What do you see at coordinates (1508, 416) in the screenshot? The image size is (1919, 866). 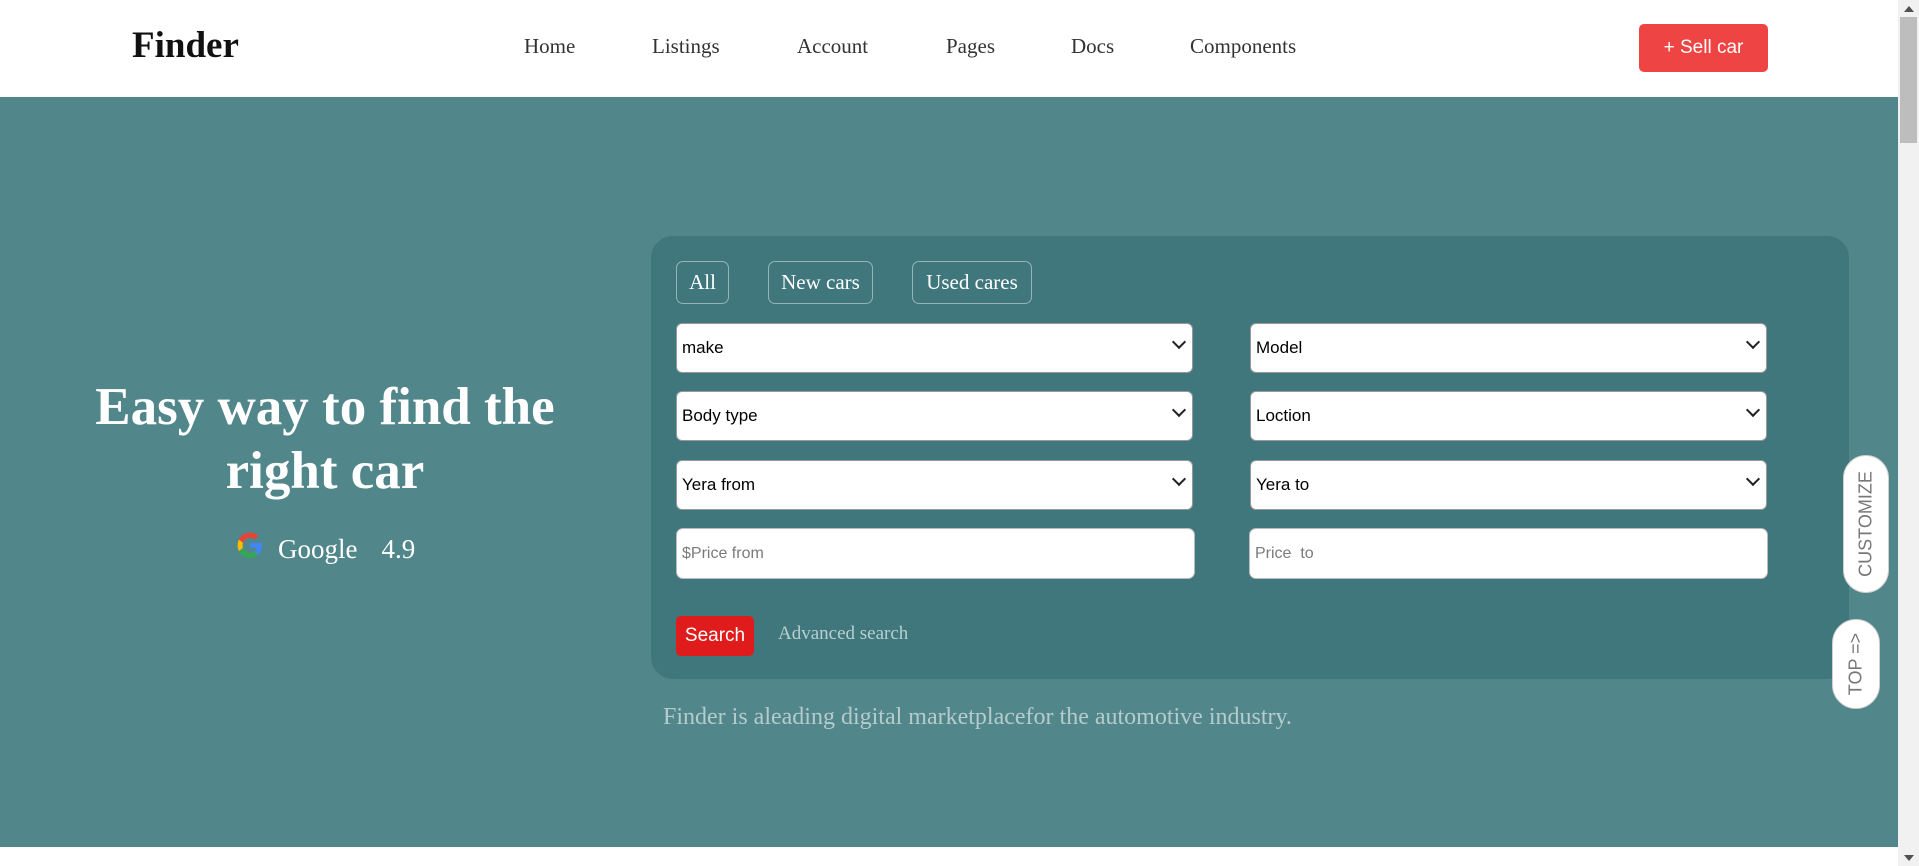 I see `location-select: Loction` at bounding box center [1508, 416].